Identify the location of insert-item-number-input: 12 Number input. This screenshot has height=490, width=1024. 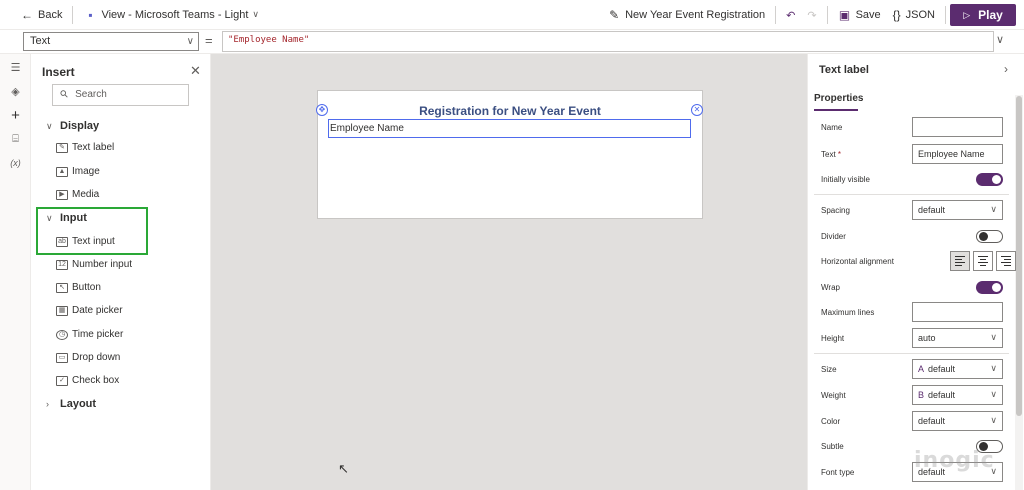
(94, 264).